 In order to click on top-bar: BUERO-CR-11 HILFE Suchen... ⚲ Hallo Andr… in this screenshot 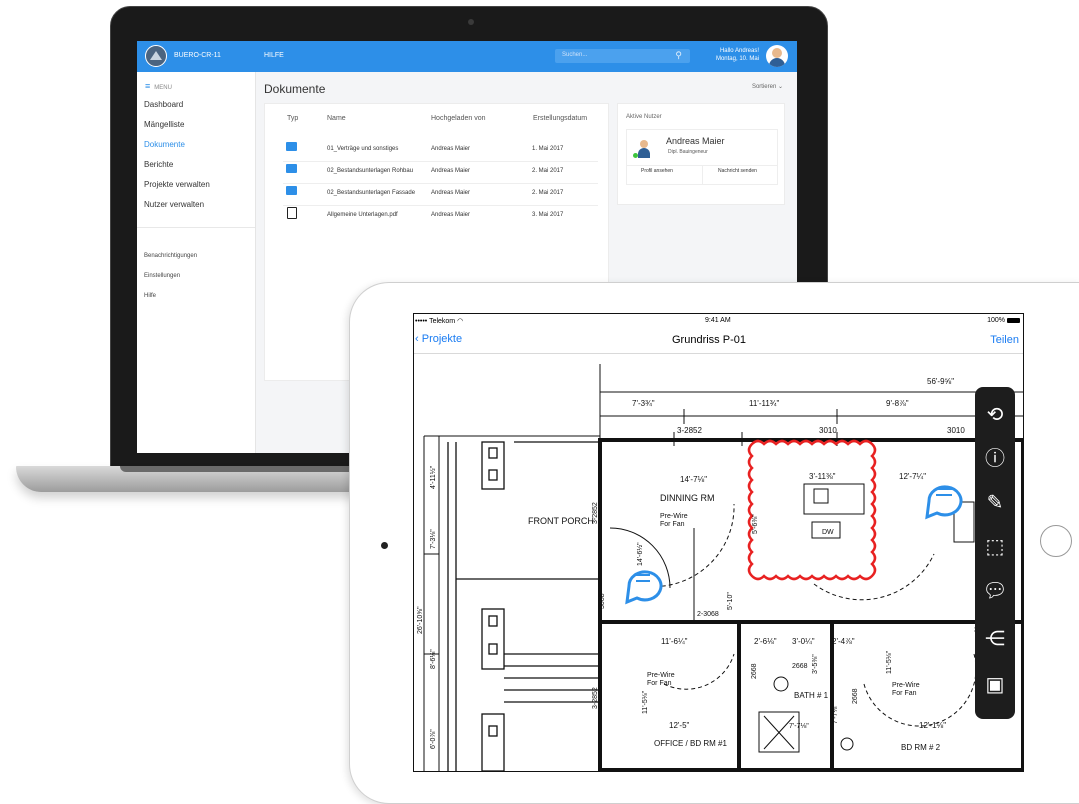, I will do `click(467, 56)`.